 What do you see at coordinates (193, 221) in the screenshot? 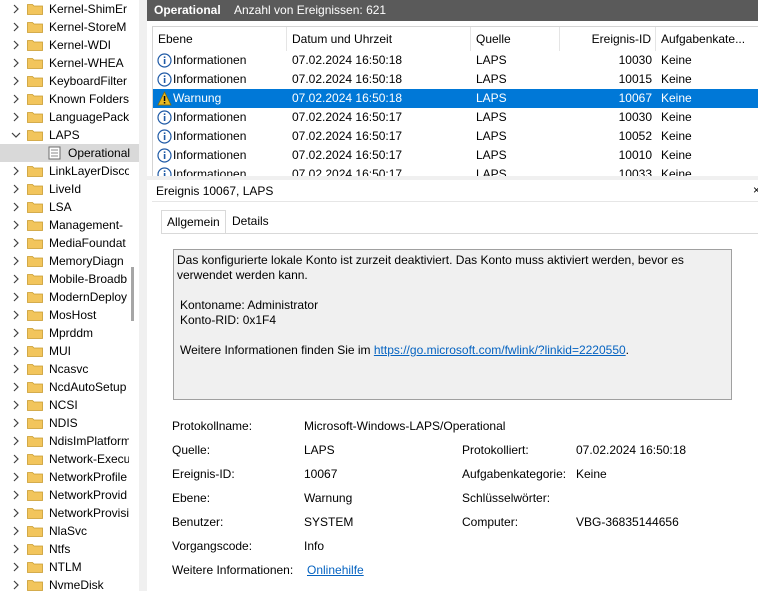
I see `tab-general: Allgemein` at bounding box center [193, 221].